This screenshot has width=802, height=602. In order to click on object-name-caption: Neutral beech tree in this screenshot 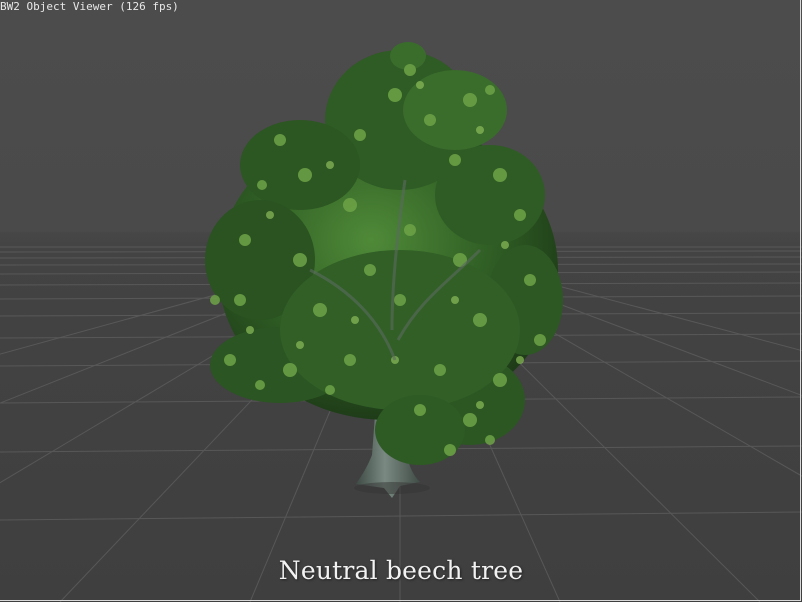, I will do `click(401, 570)`.